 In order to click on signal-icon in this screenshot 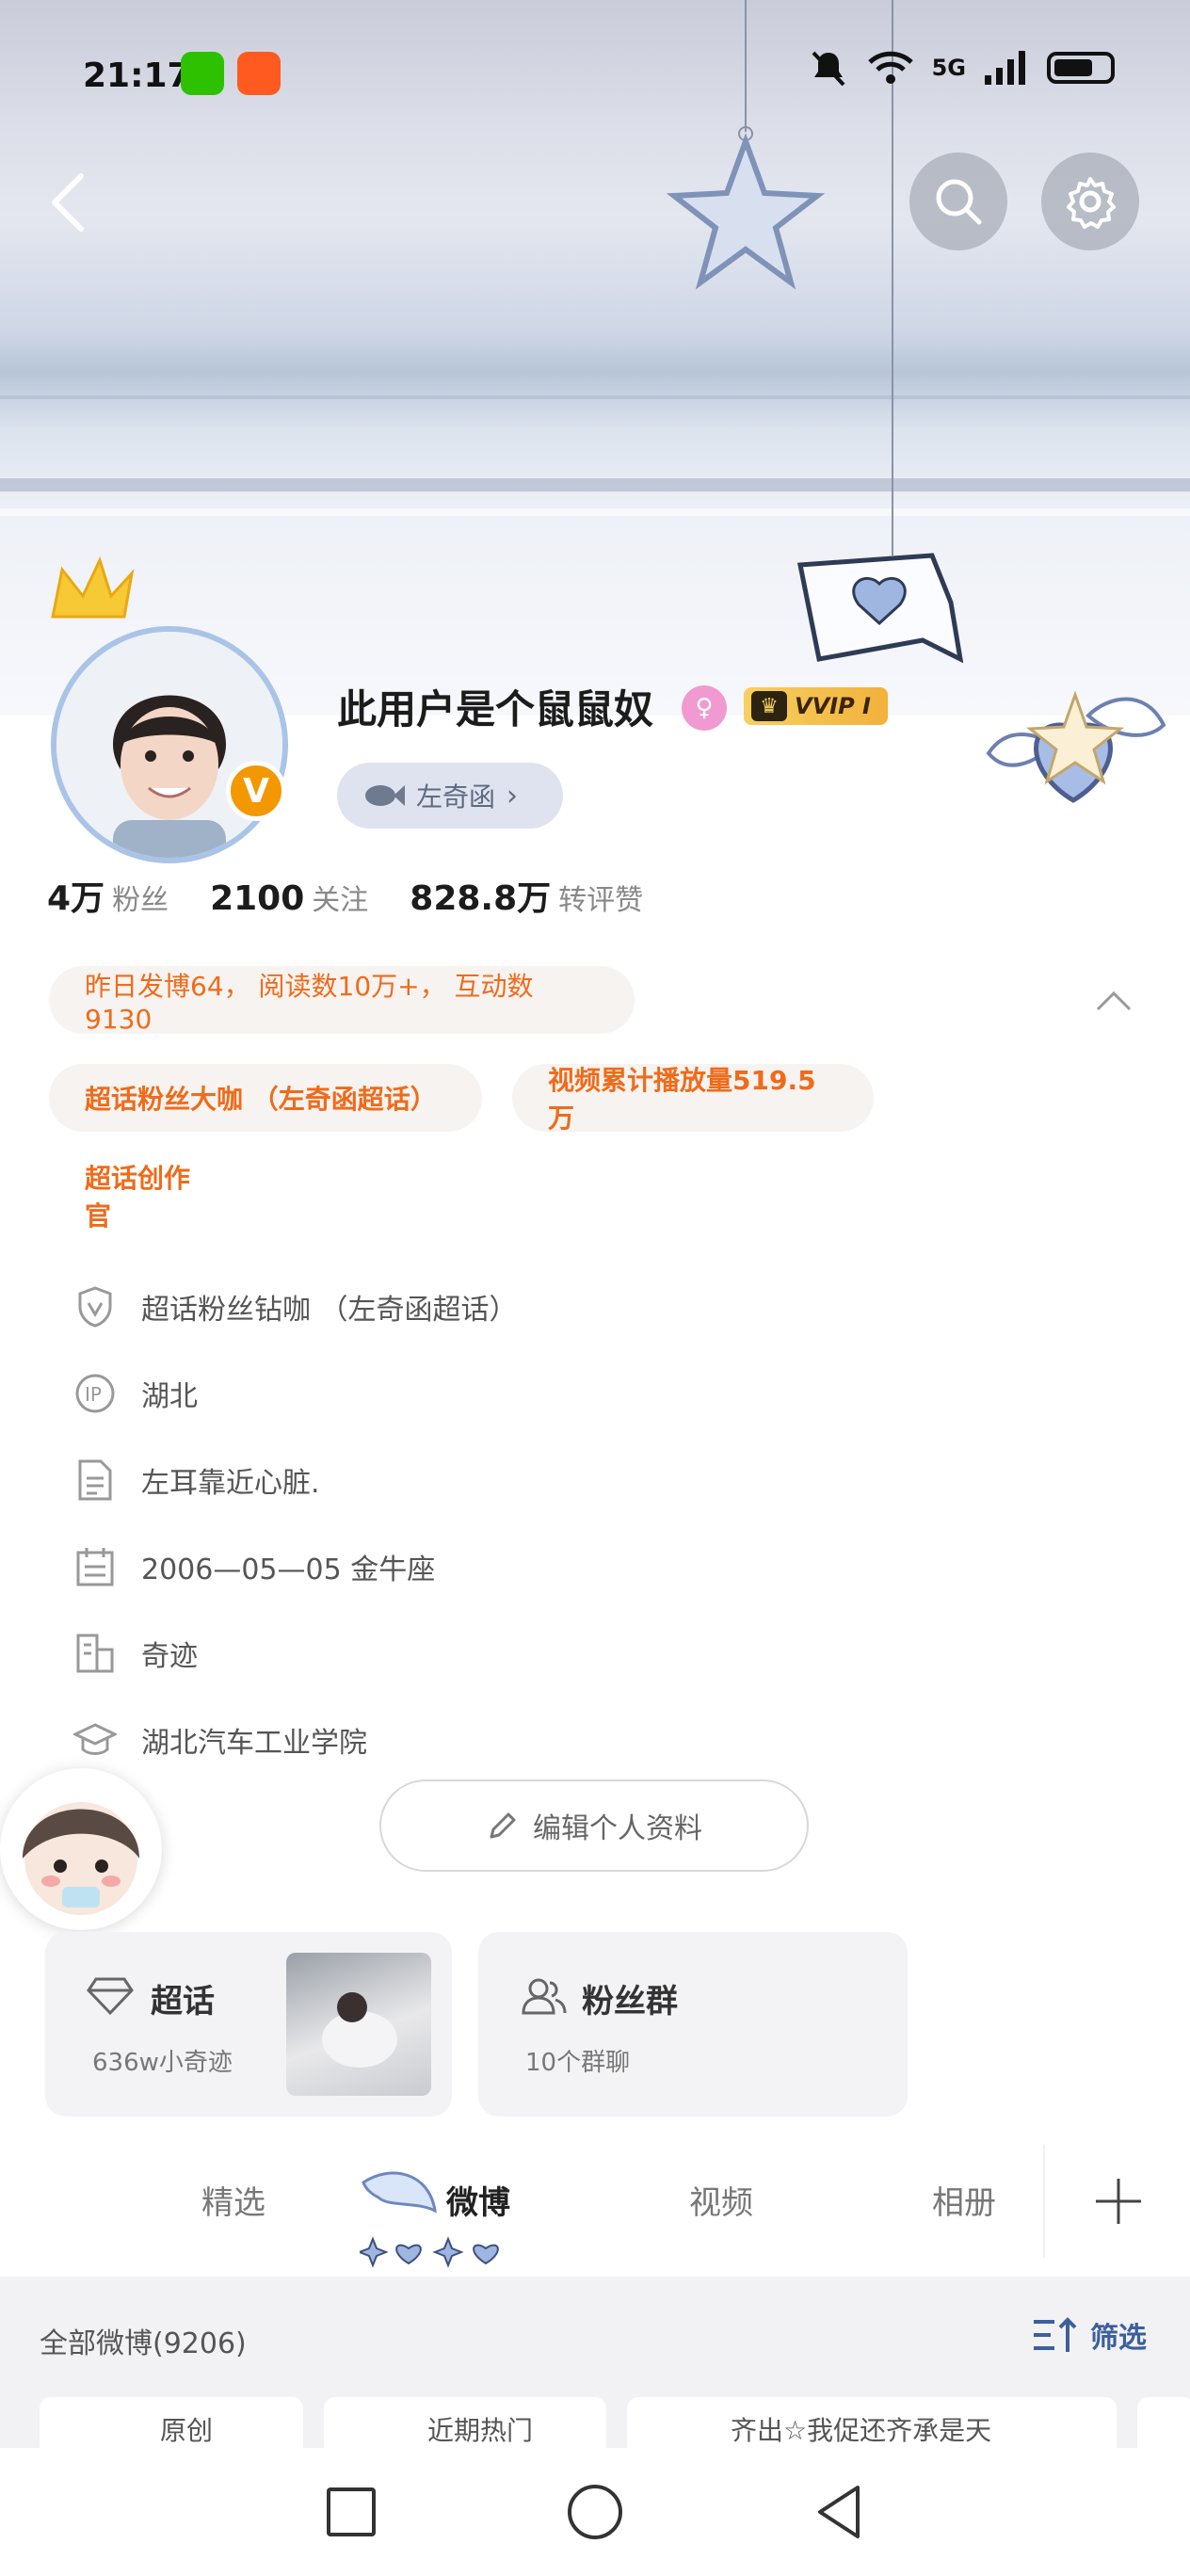, I will do `click(1005, 68)`.